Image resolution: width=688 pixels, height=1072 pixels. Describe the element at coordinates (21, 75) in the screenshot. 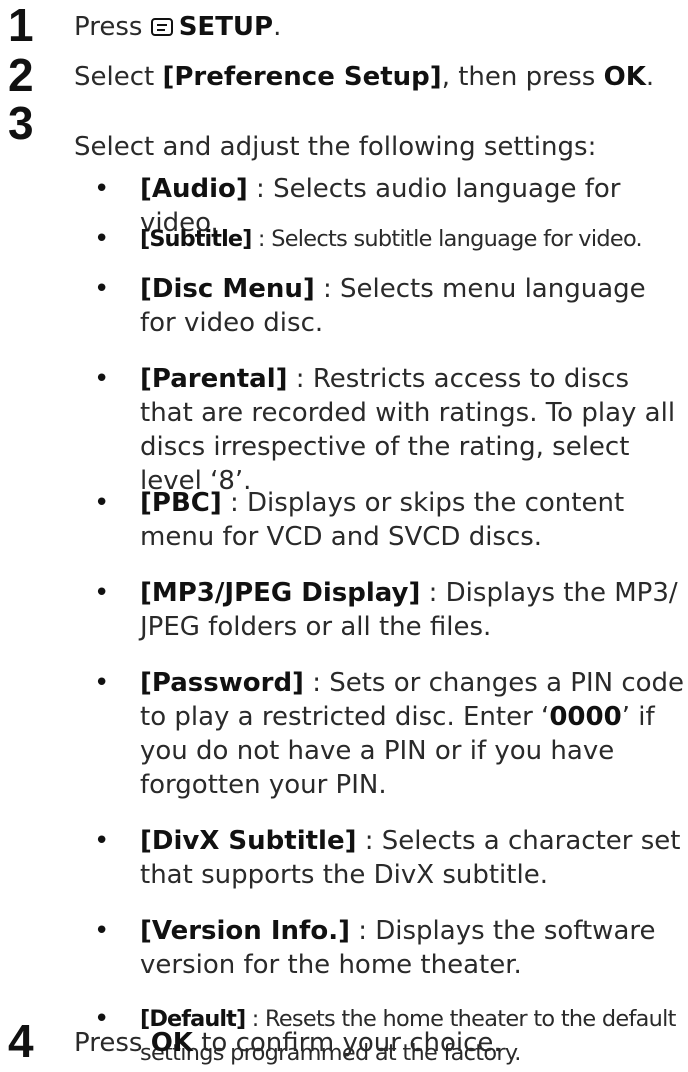

I see `step-number: 2` at that location.